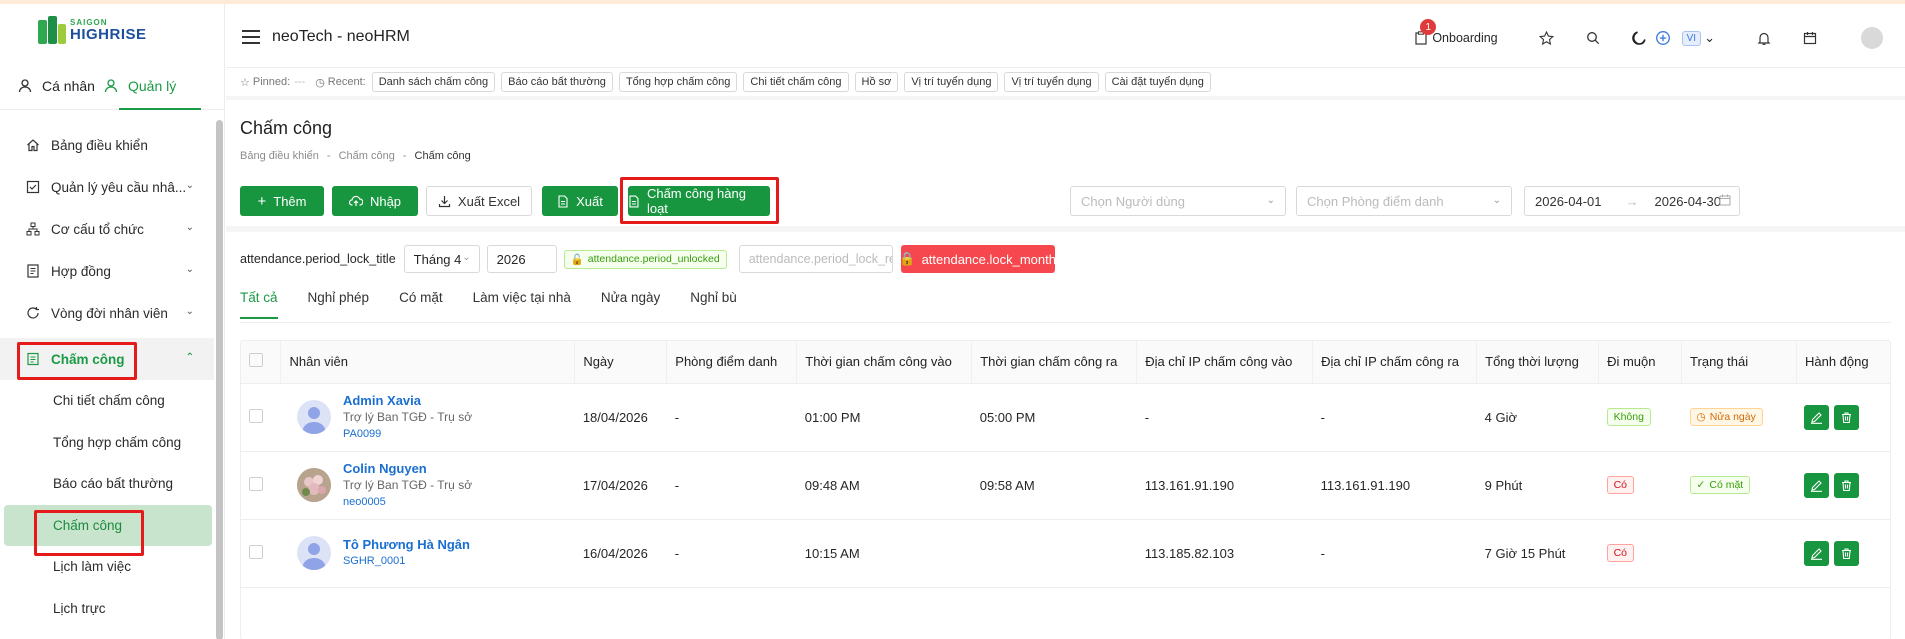 Image resolution: width=1905 pixels, height=639 pixels. What do you see at coordinates (339, 304) in the screenshot?
I see `tab-leave: Nghỉ phép` at bounding box center [339, 304].